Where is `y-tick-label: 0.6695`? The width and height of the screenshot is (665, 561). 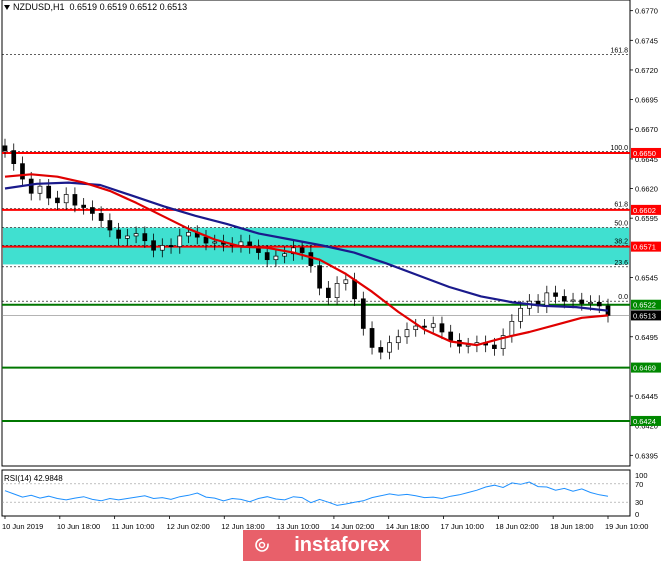 y-tick-label: 0.6695 is located at coordinates (646, 100).